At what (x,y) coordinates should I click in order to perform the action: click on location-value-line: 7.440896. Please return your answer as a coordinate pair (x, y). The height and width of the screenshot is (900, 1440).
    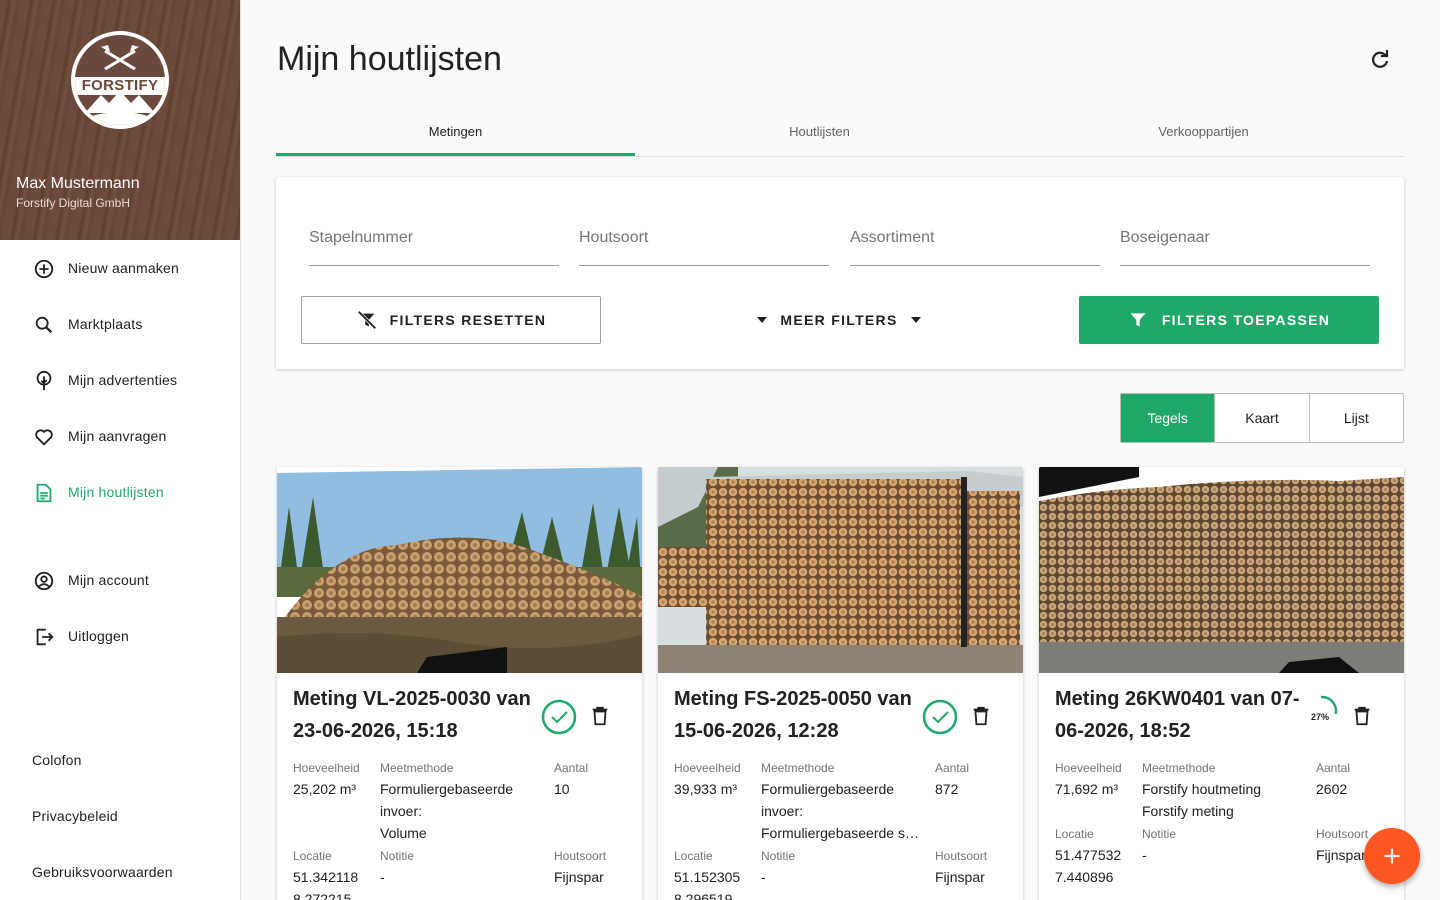
    Looking at the image, I should click on (1084, 877).